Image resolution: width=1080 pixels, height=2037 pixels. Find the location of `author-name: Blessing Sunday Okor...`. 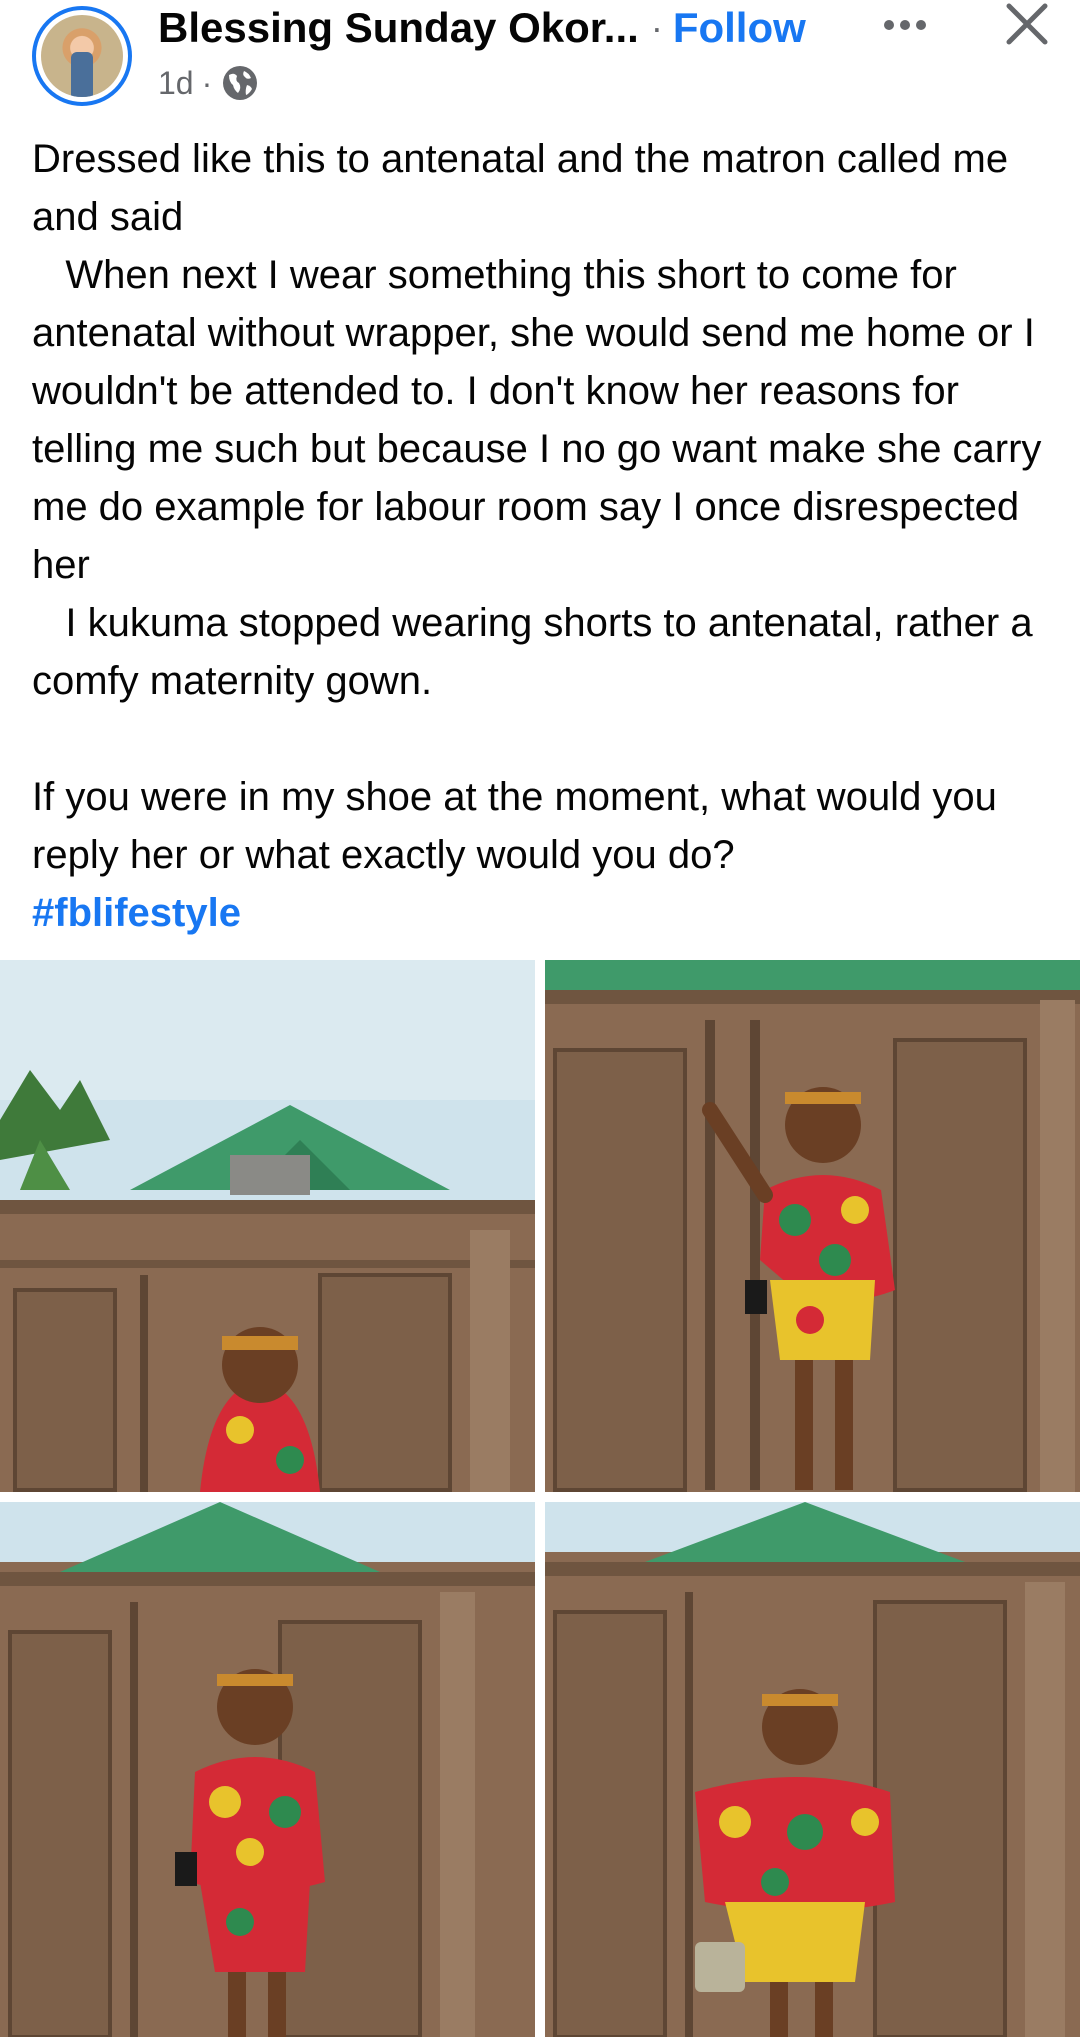

author-name: Blessing Sunday Okor... is located at coordinates (398, 28).